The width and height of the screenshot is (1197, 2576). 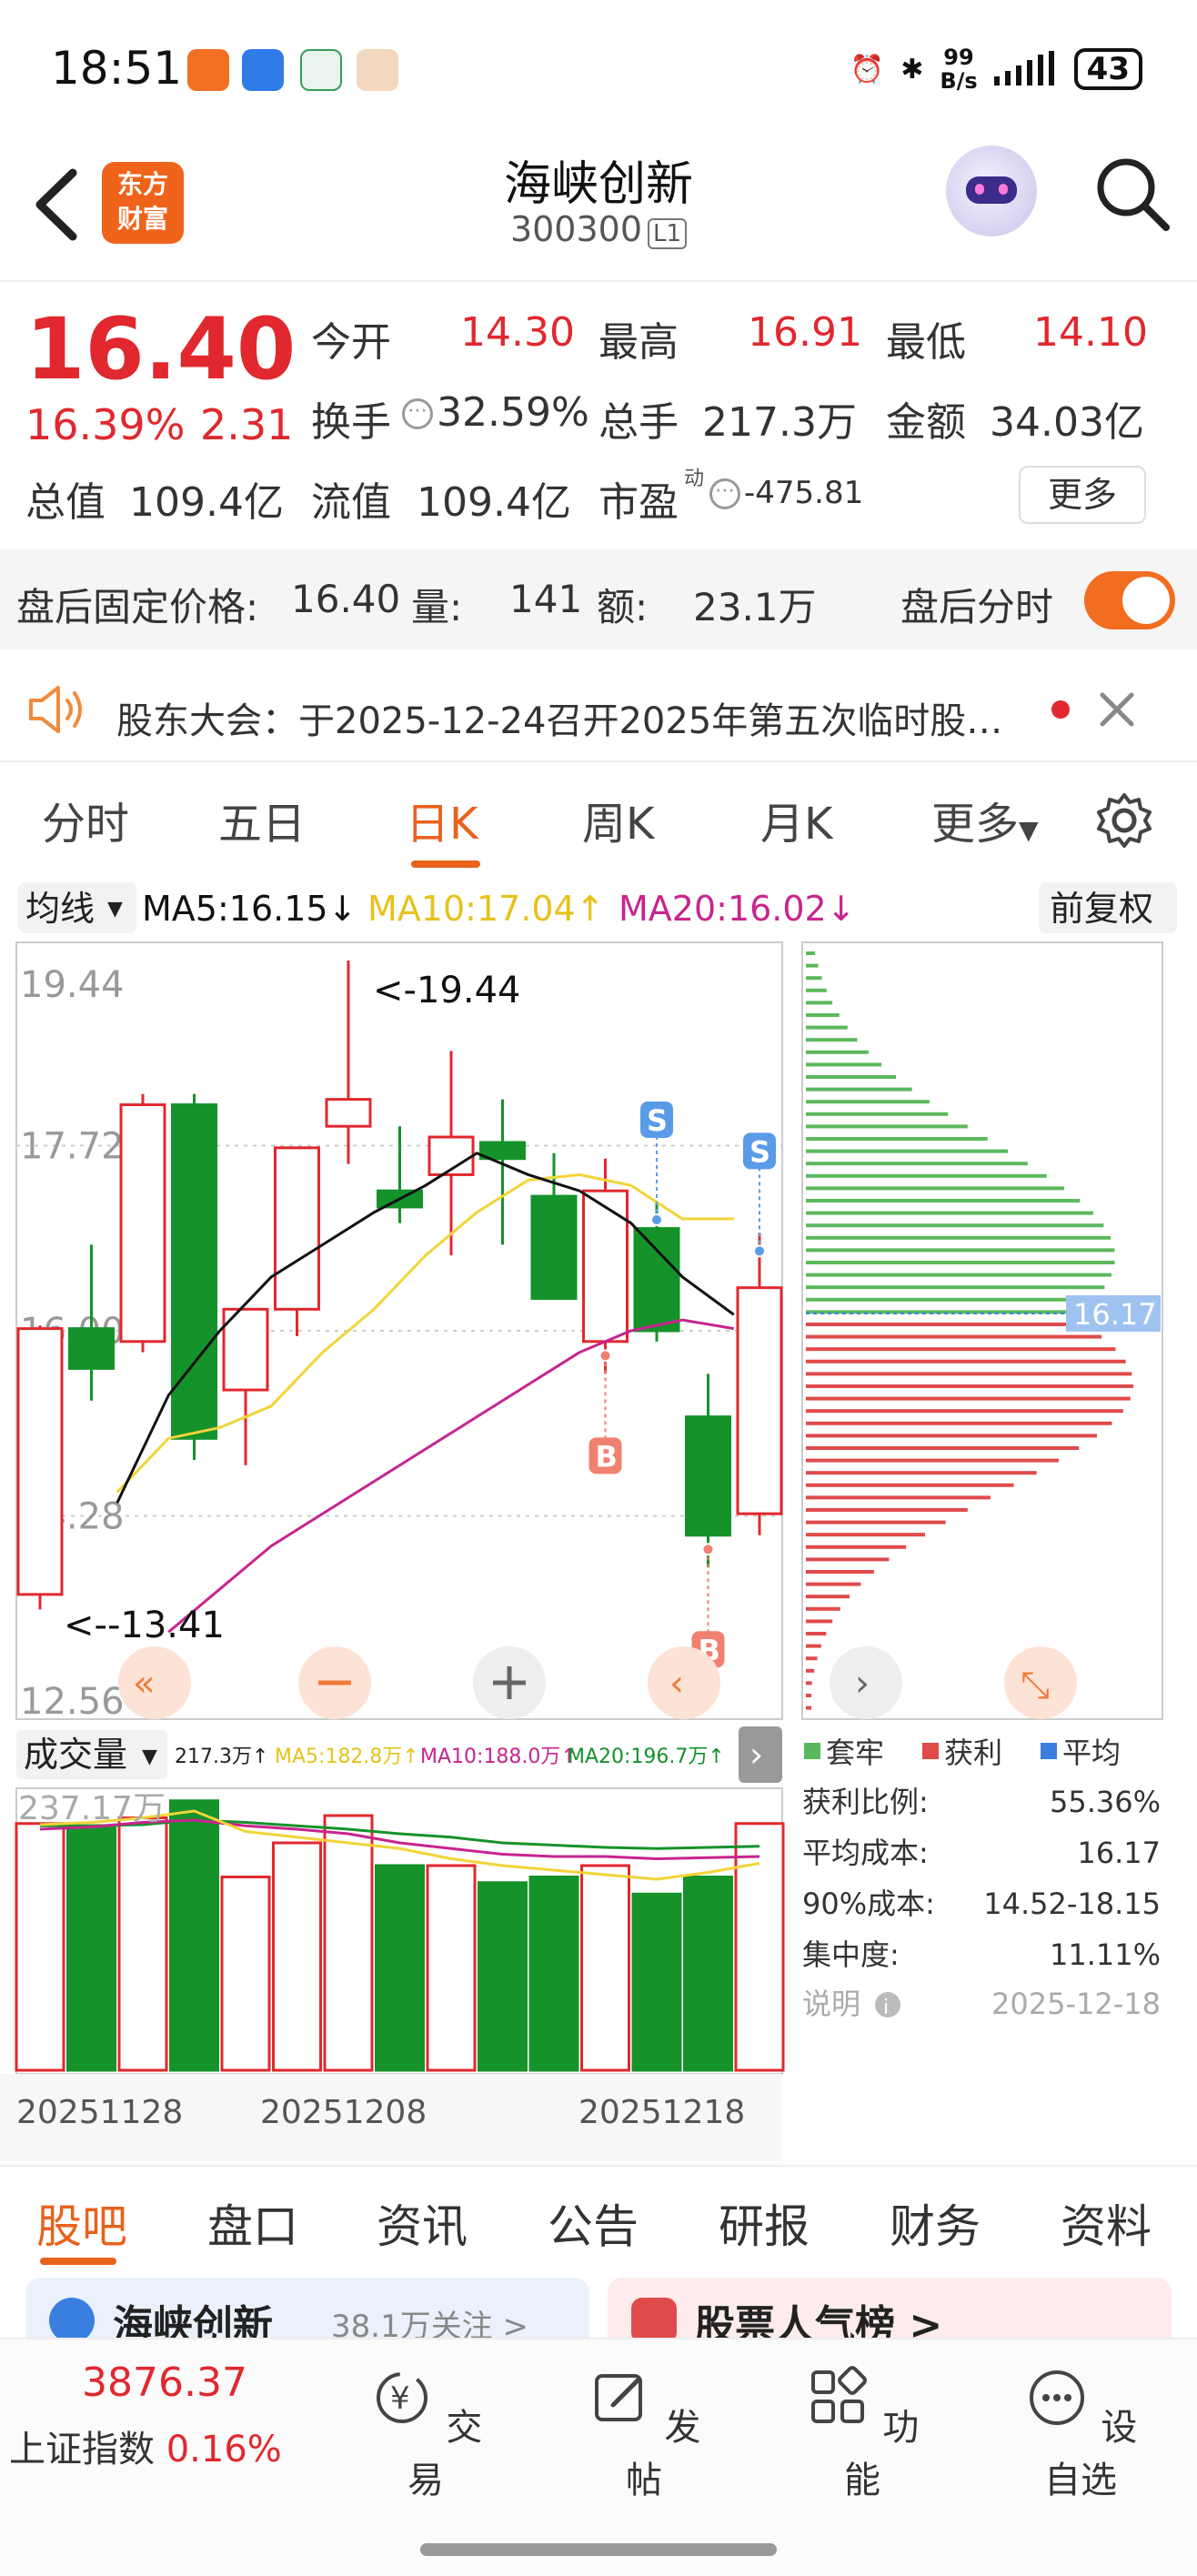 I want to click on net-speed: 99 B/s, so click(x=958, y=69).